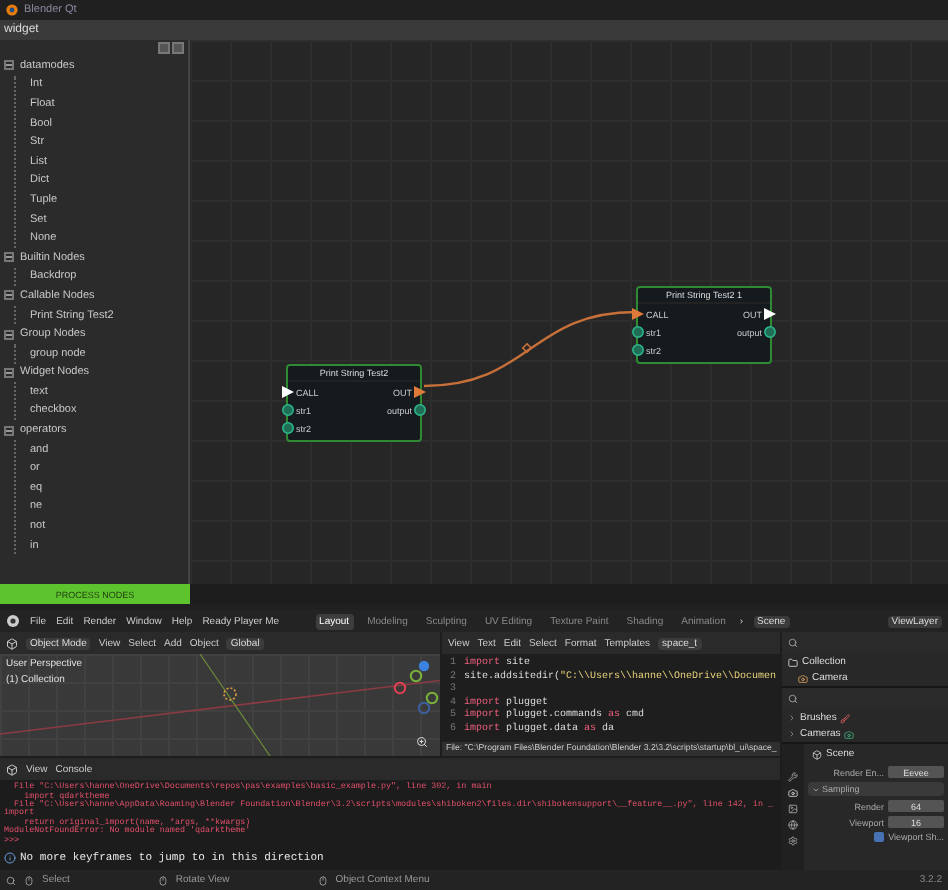 The image size is (948, 890). Describe the element at coordinates (421, 742) in the screenshot. I see `zoom-icon` at that location.